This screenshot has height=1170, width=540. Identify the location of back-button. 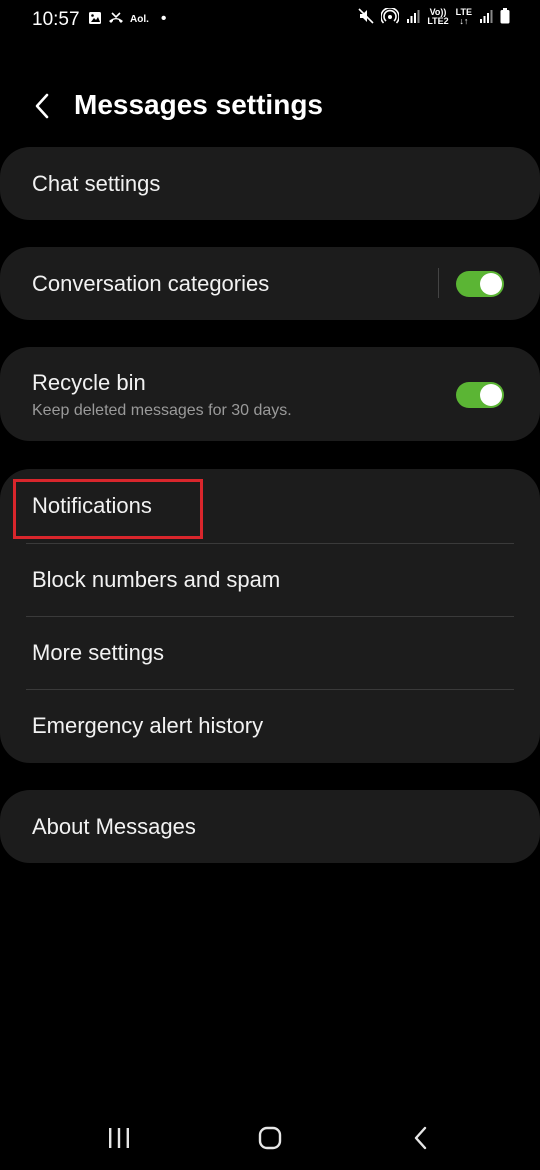
(42, 108).